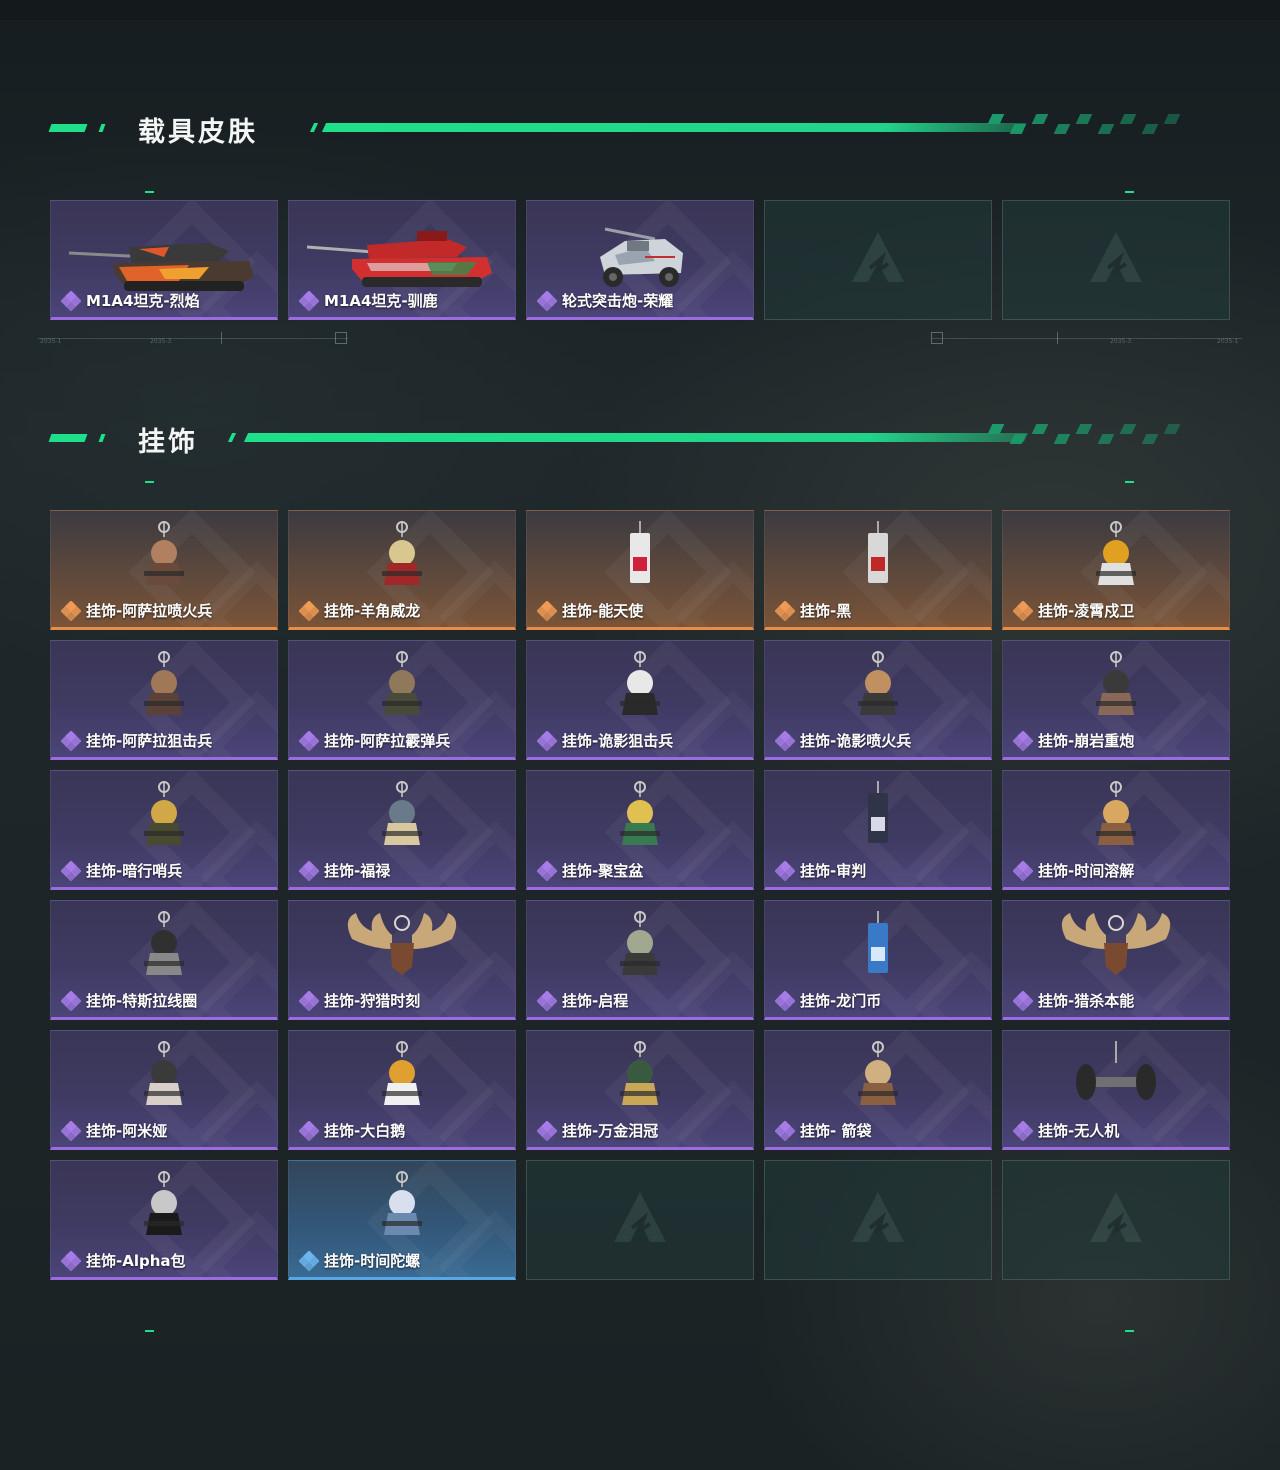 The height and width of the screenshot is (1470, 1280). I want to click on vehicle-skin-card: M1A4坦克-驯鹿, so click(402, 260).